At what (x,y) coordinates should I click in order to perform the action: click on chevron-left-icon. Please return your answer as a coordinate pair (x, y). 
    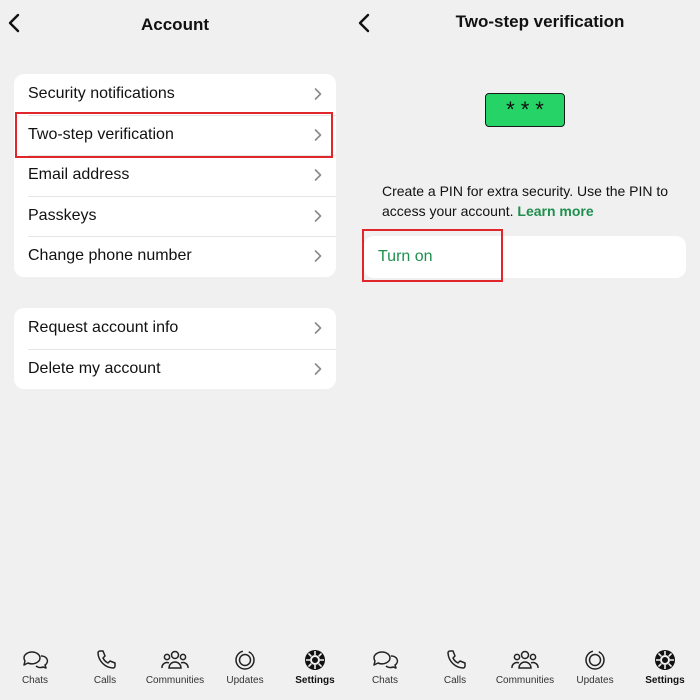
    Looking at the image, I should click on (364, 23).